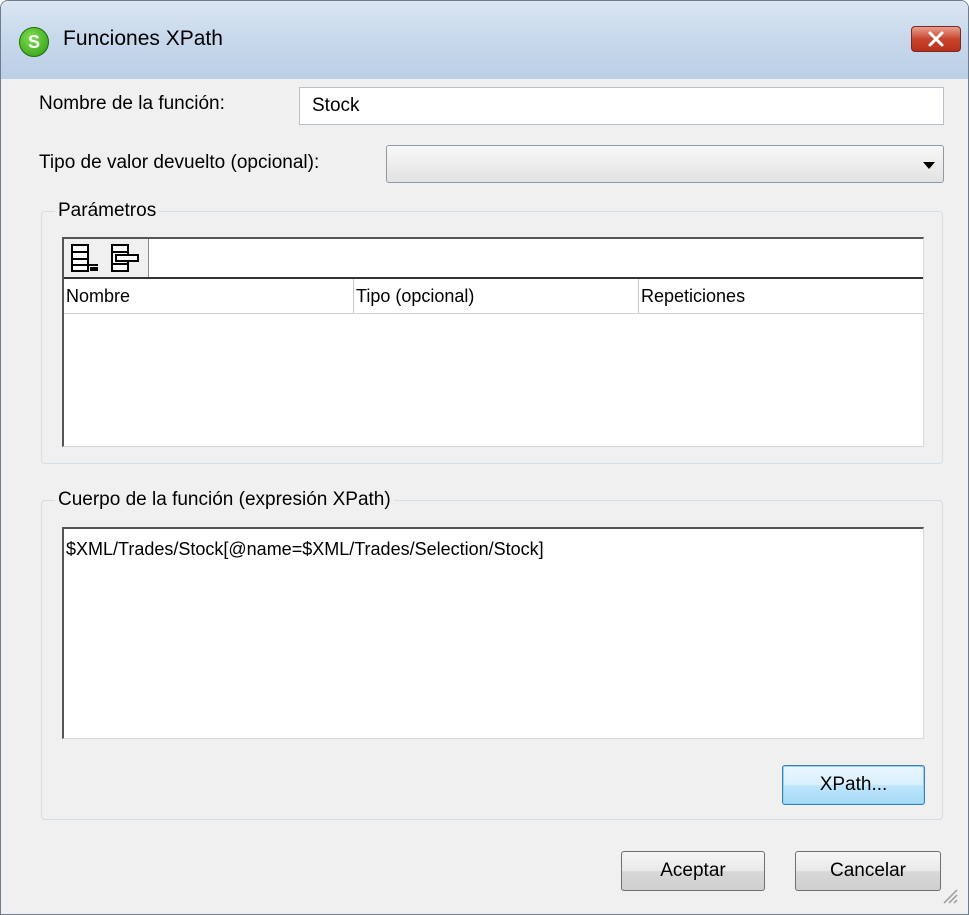  I want to click on parameters-toolbar, so click(106, 258).